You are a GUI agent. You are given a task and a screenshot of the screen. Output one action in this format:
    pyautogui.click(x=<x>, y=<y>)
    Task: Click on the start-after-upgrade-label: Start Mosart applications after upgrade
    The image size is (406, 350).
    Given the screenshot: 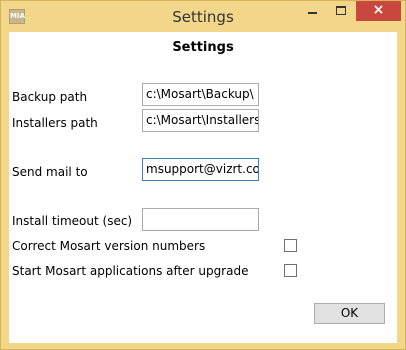 What is the action you would take?
    pyautogui.click(x=130, y=271)
    